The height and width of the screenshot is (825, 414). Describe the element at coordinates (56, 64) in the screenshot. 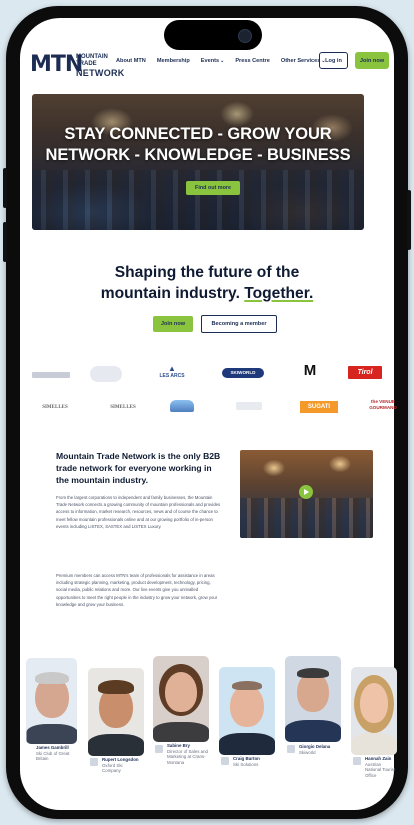

I see `logo-mark: MTN` at that location.